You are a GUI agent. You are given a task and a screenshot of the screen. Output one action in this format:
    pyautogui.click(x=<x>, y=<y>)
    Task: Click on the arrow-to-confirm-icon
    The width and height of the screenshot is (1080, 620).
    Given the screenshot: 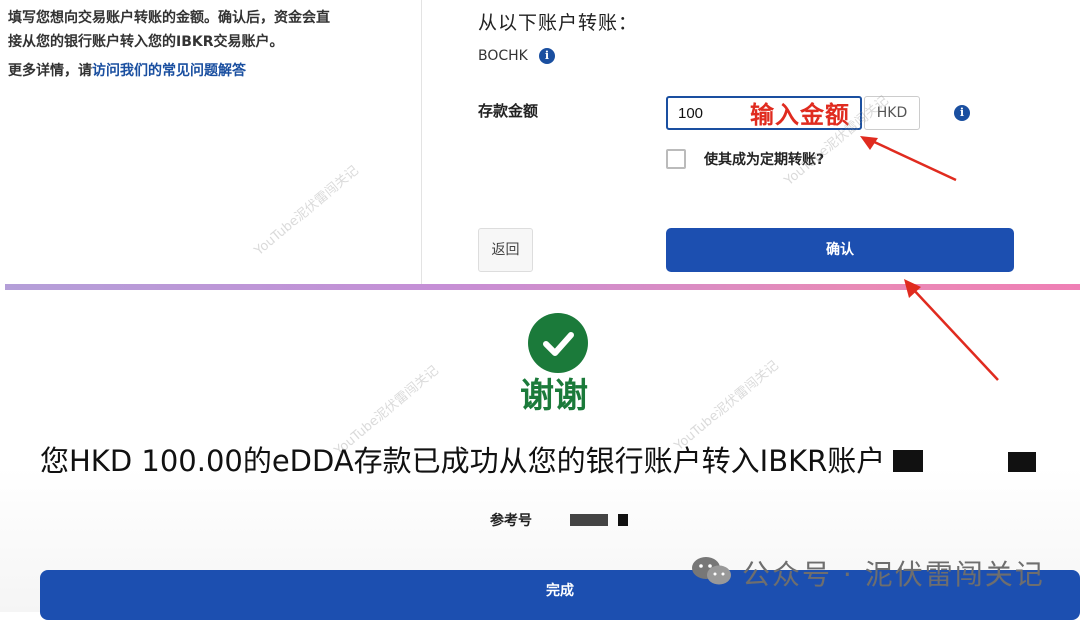 What is the action you would take?
    pyautogui.click(x=955, y=334)
    